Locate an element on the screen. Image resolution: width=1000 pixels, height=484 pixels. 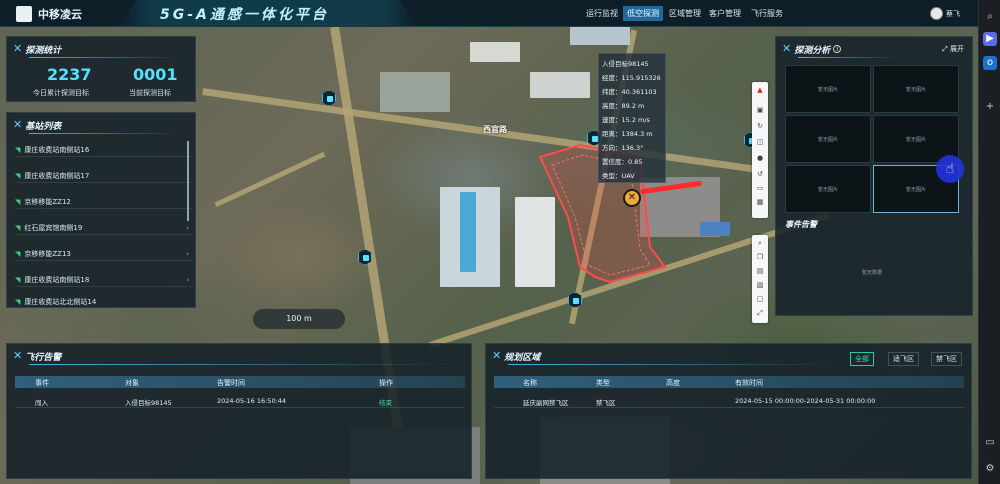
list-item: ◥康庄收费站南侧站17› is located at coordinates (104, 176).